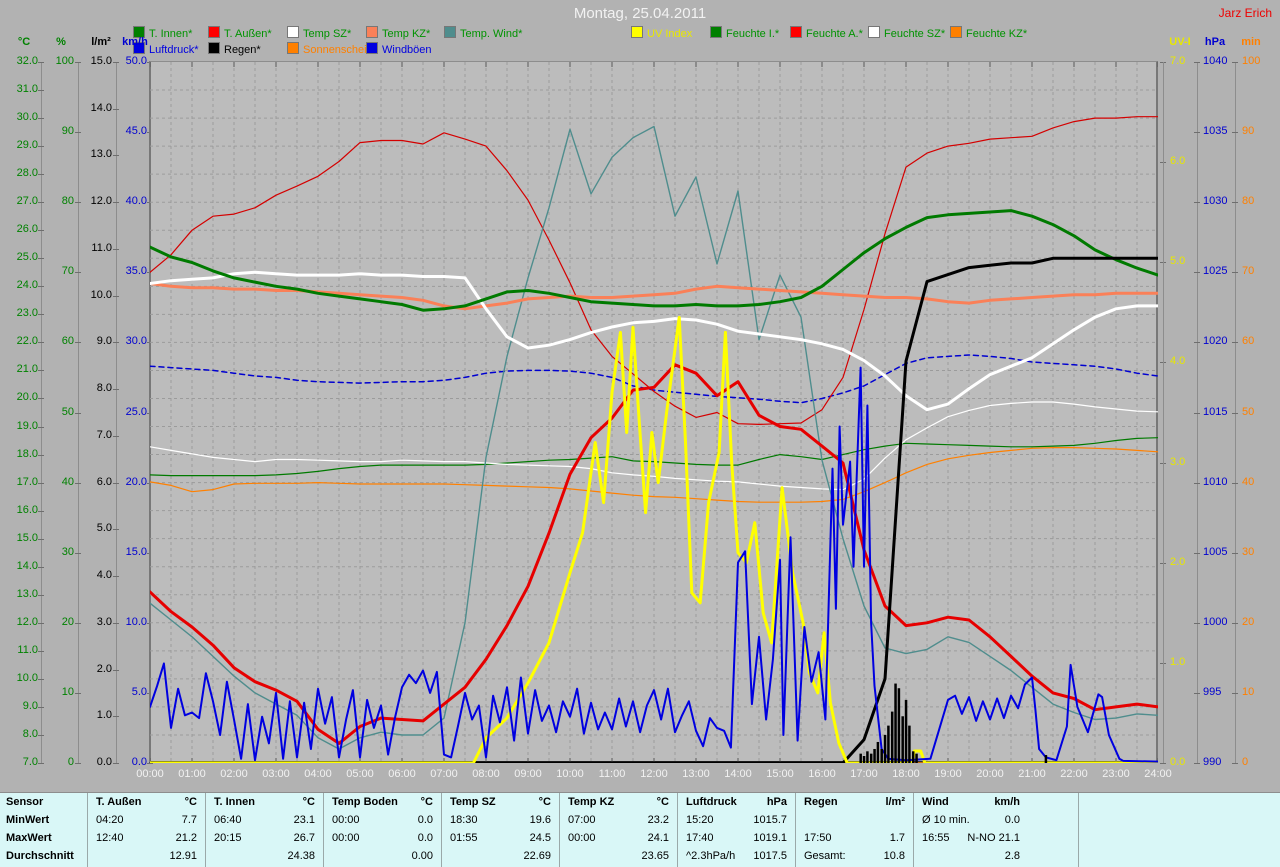 The height and width of the screenshot is (867, 1280). What do you see at coordinates (383, 830) in the screenshot?
I see `table-column-temp-boden: Temp Boden °C 00:00 0.0 00:00 0.0 0.00` at bounding box center [383, 830].